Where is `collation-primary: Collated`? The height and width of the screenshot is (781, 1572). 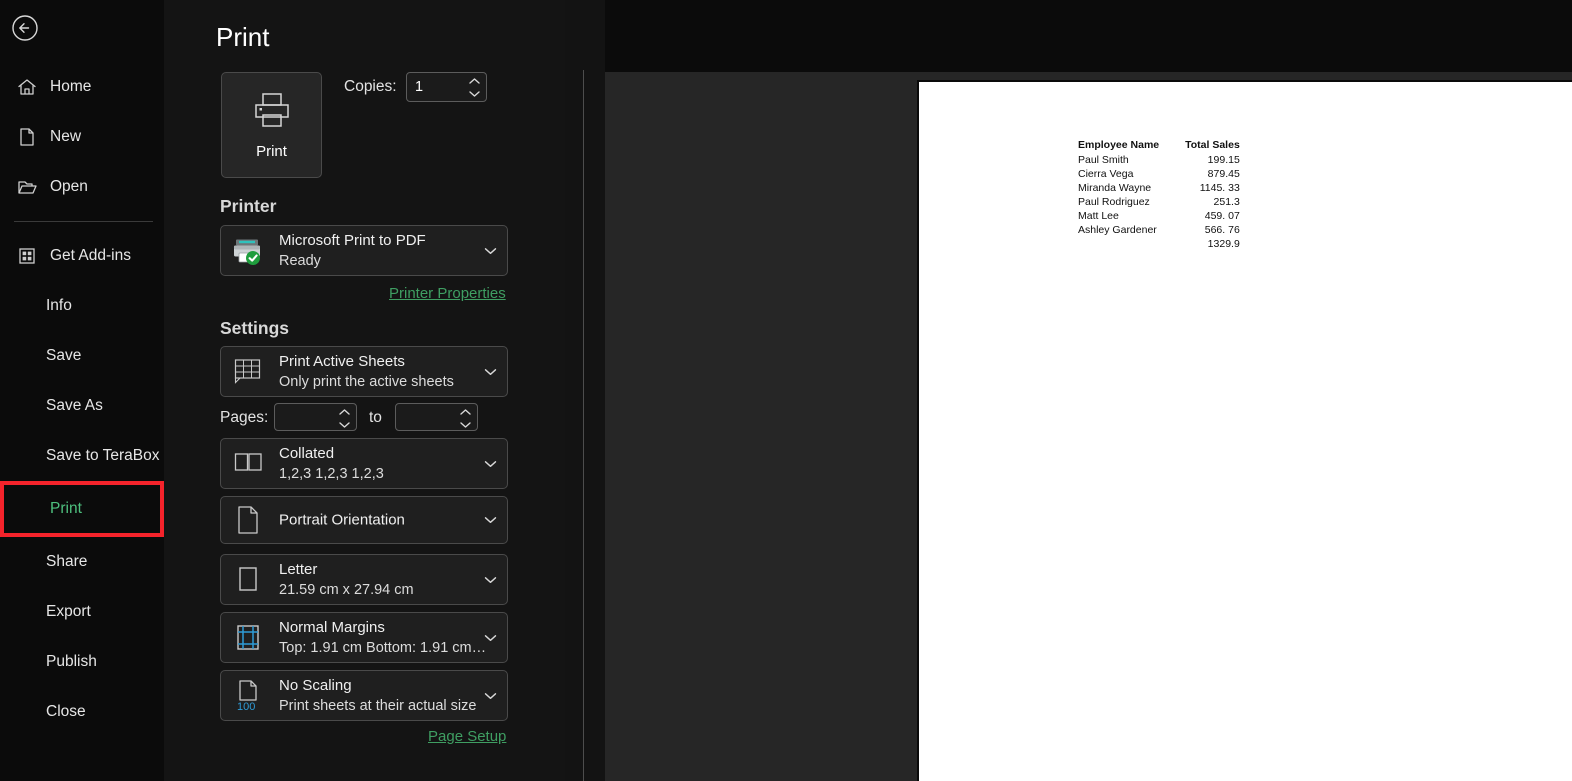 collation-primary: Collated is located at coordinates (307, 453).